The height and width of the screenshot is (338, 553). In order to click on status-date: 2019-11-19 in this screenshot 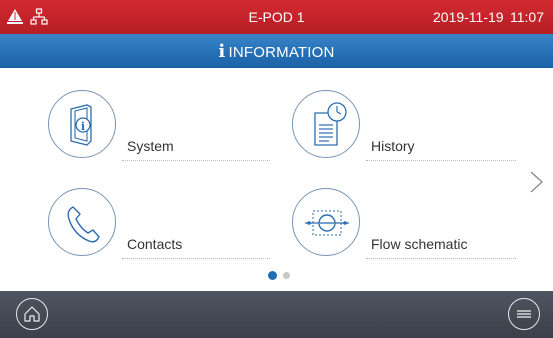, I will do `click(468, 17)`.